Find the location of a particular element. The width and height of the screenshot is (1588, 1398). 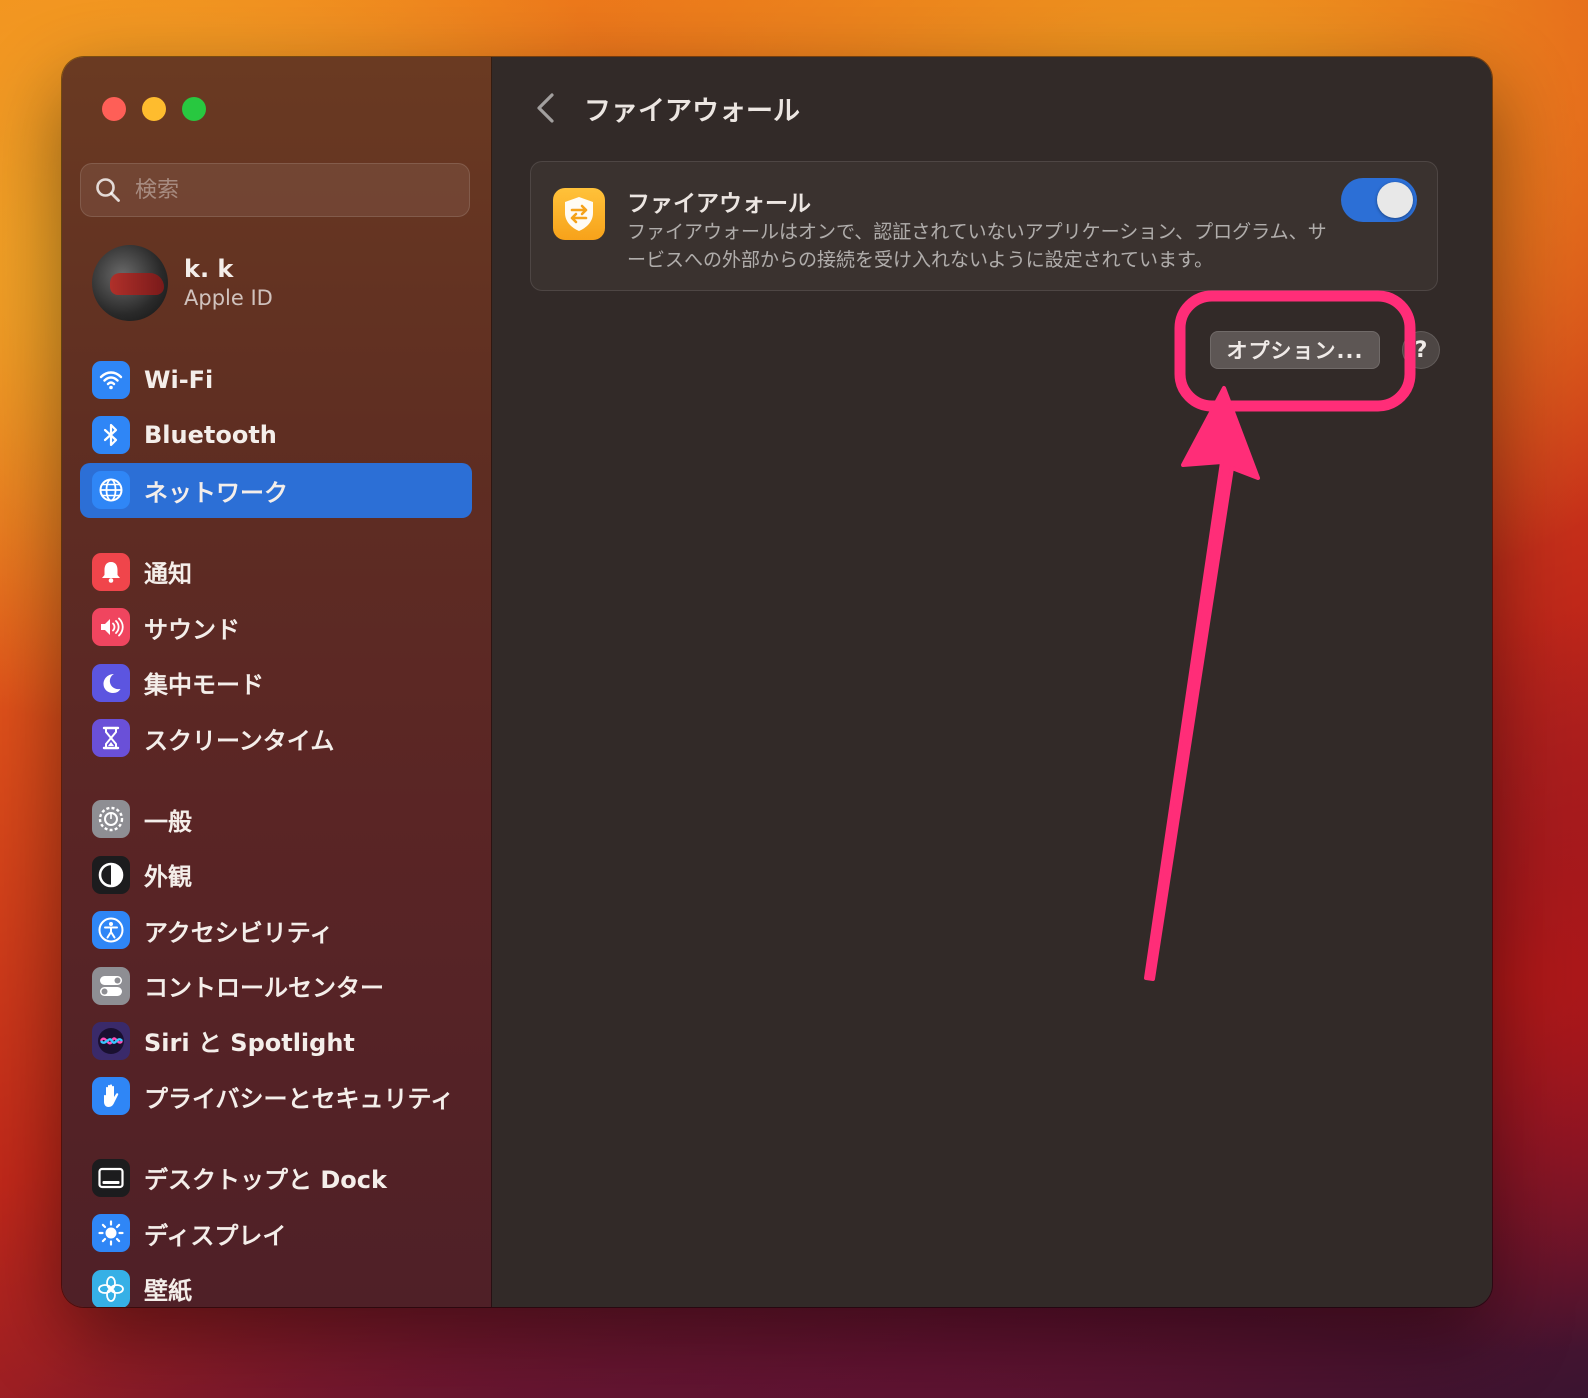

sidebar-item-toggles: コントロールセンター is located at coordinates (276, 985).